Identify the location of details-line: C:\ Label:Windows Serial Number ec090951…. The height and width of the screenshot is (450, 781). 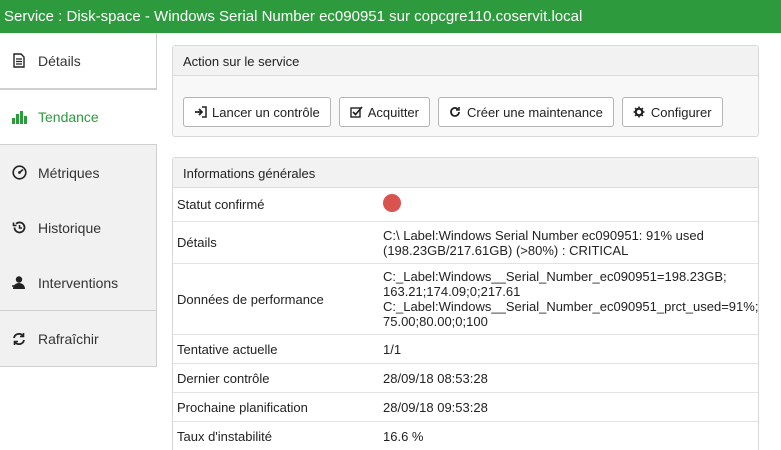
(543, 235).